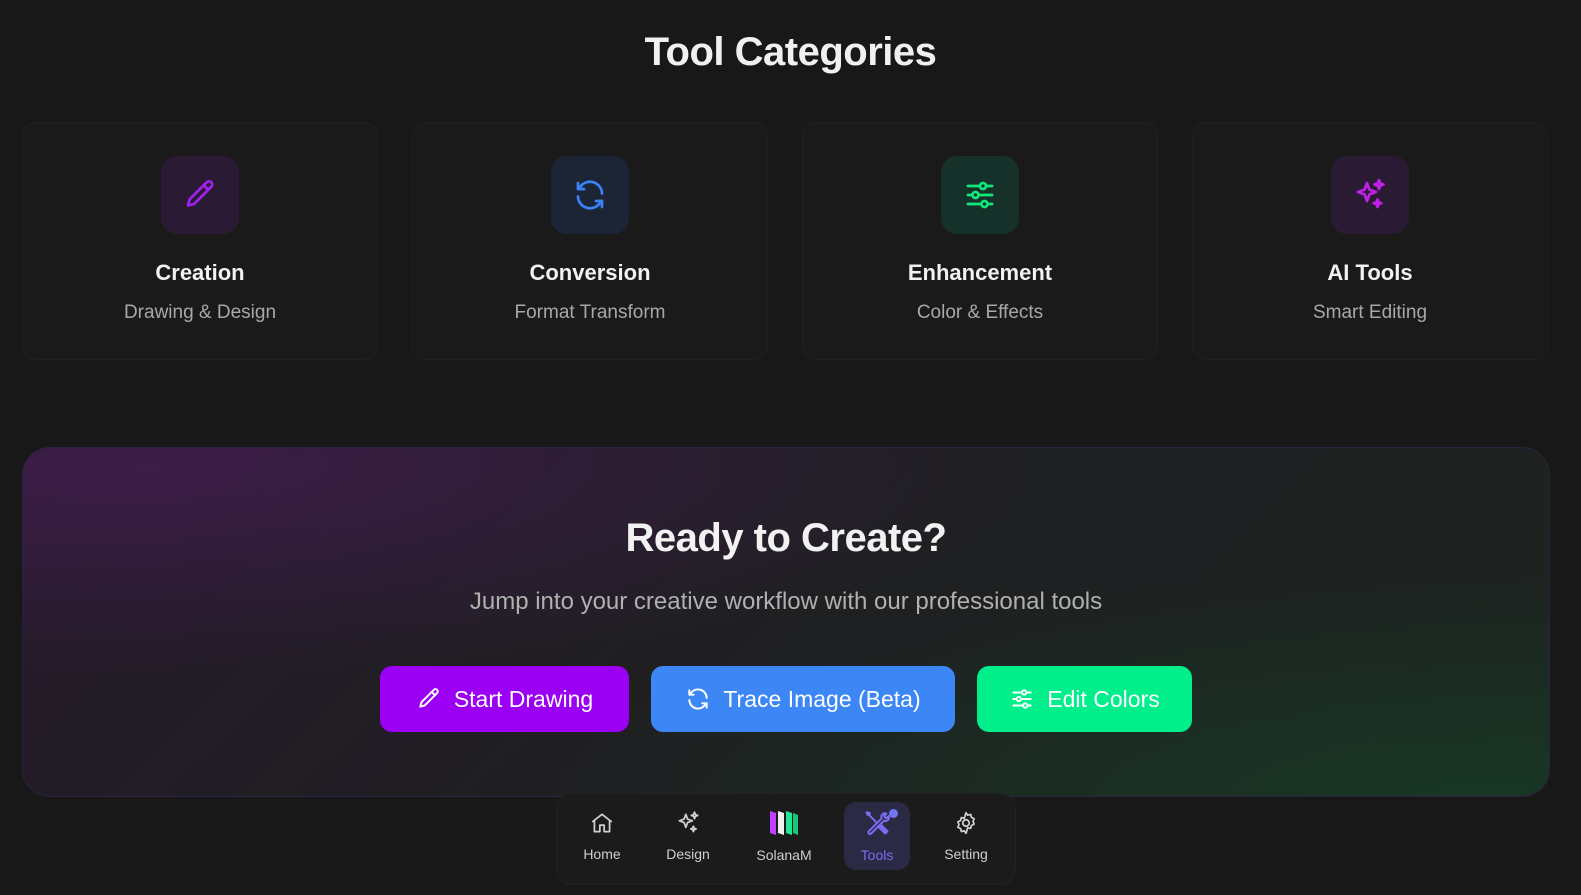  What do you see at coordinates (786, 538) in the screenshot?
I see `cta-title: Ready to Create?` at bounding box center [786, 538].